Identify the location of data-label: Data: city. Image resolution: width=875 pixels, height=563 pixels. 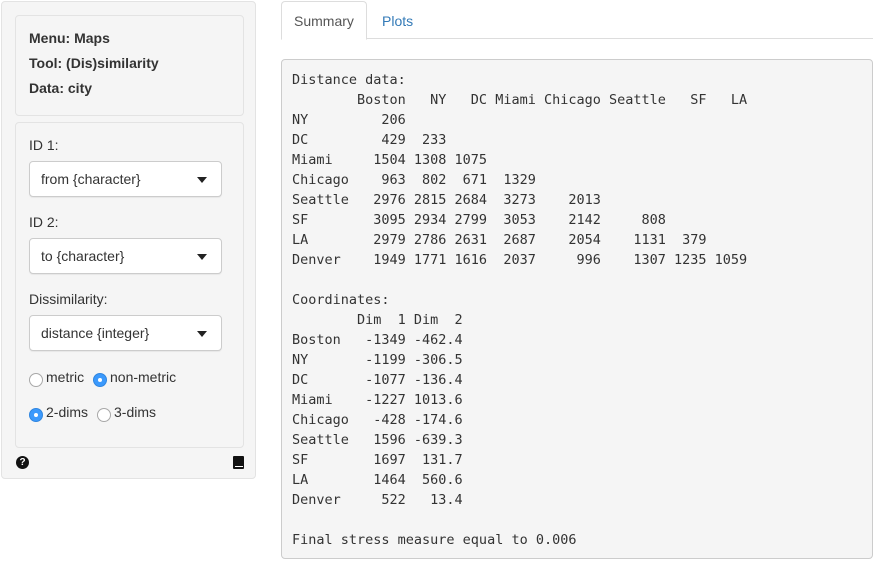
(61, 88).